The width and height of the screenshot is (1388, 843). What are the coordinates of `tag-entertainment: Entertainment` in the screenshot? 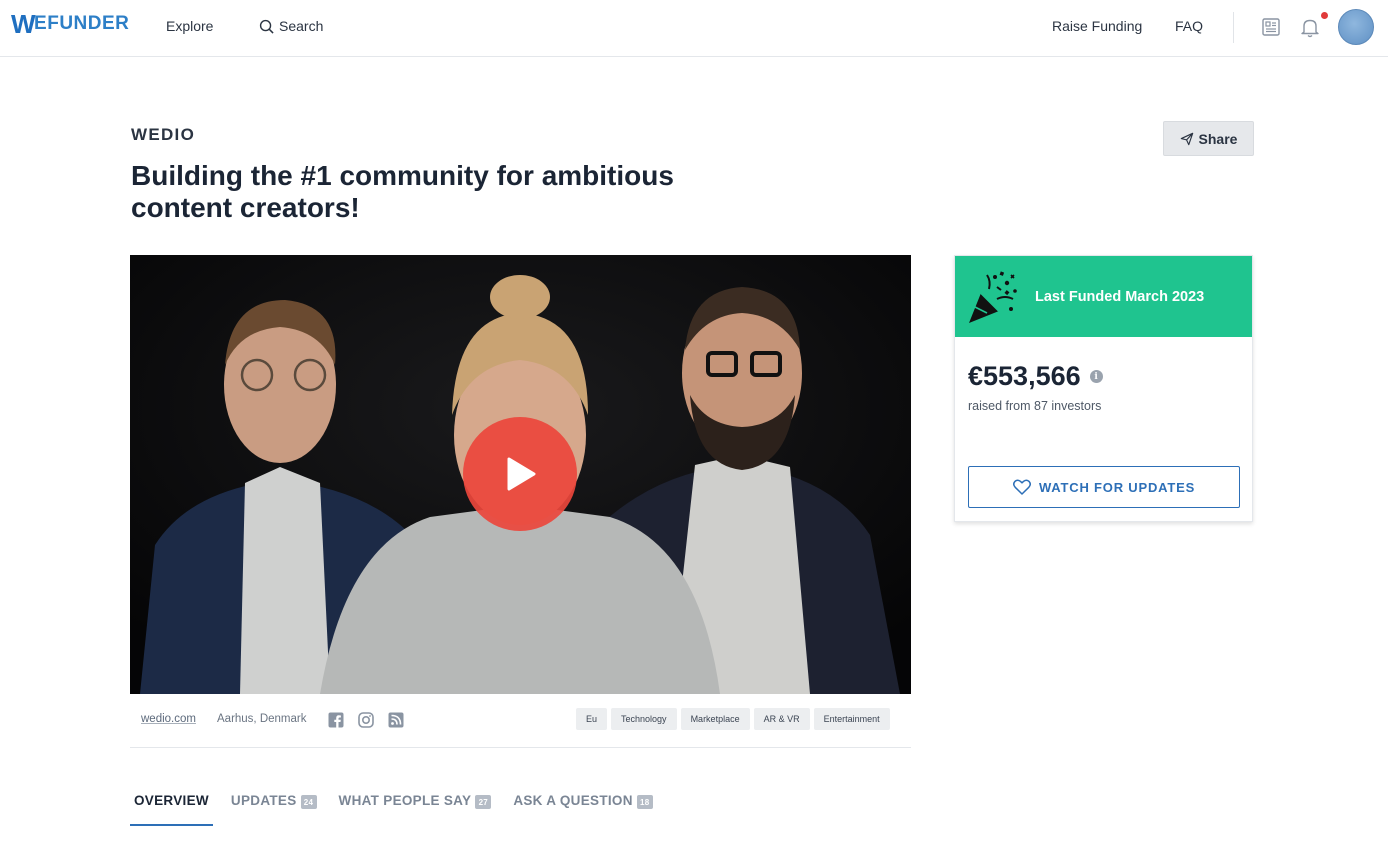 It's located at (851, 719).